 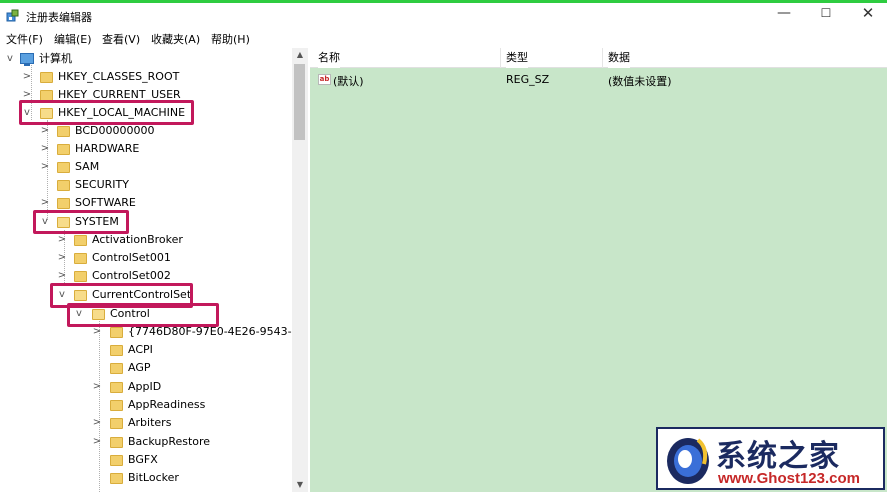 I want to click on list-header, so click(x=598, y=58).